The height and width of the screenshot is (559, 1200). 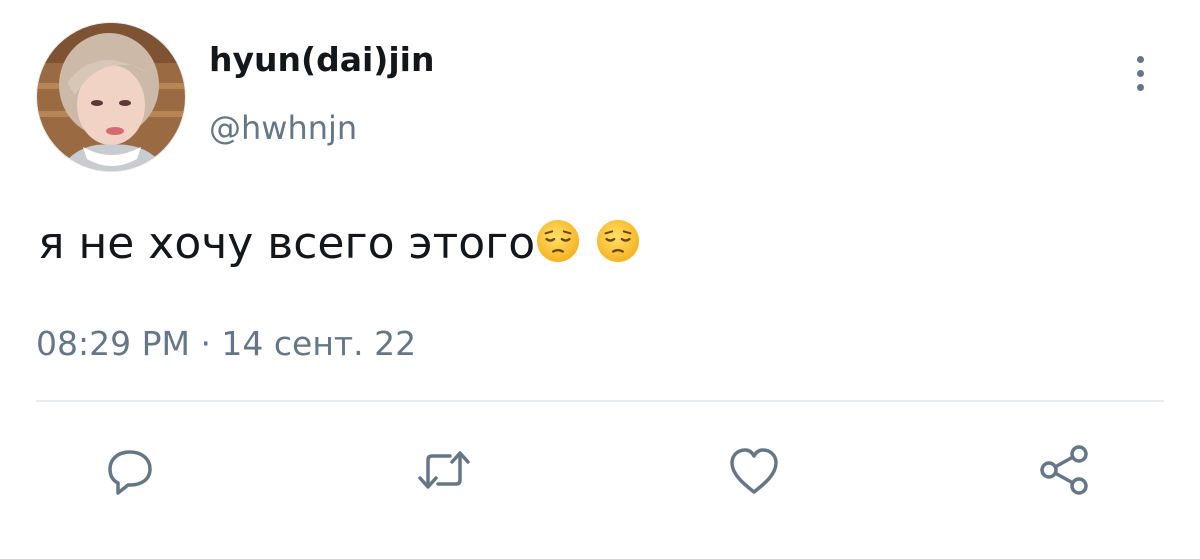 I want to click on more-options-button, so click(x=1140, y=73).